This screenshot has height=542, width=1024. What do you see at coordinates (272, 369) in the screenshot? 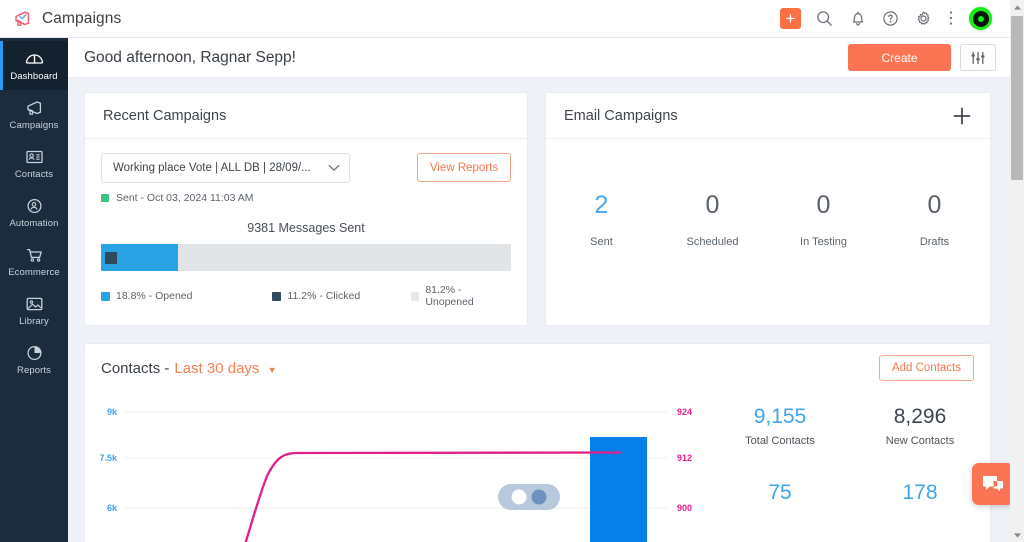
I see `caret-down-icon: ▼` at bounding box center [272, 369].